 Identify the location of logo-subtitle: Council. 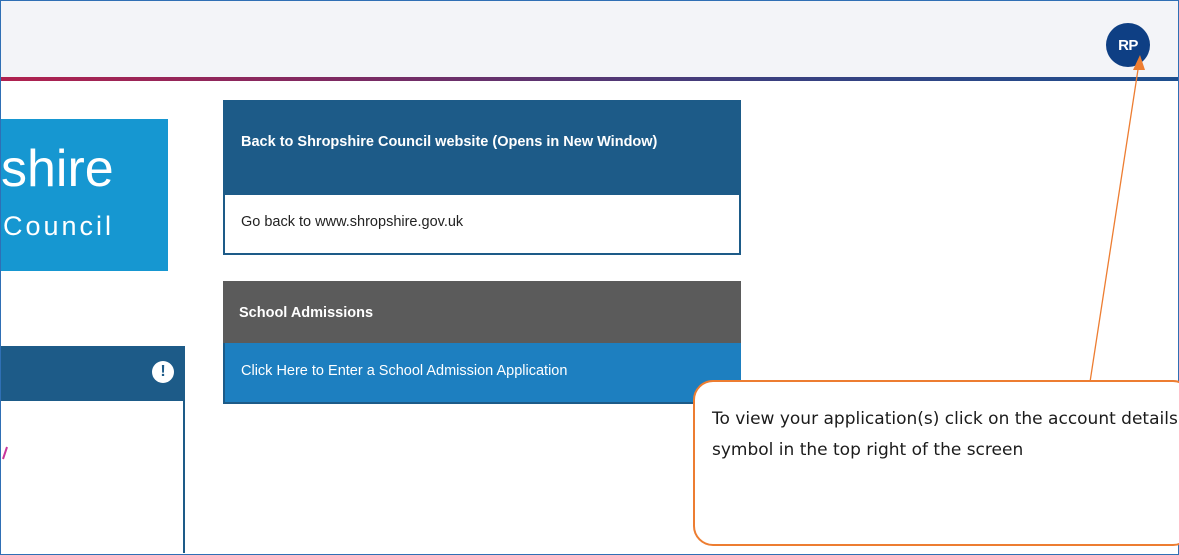
(59, 226).